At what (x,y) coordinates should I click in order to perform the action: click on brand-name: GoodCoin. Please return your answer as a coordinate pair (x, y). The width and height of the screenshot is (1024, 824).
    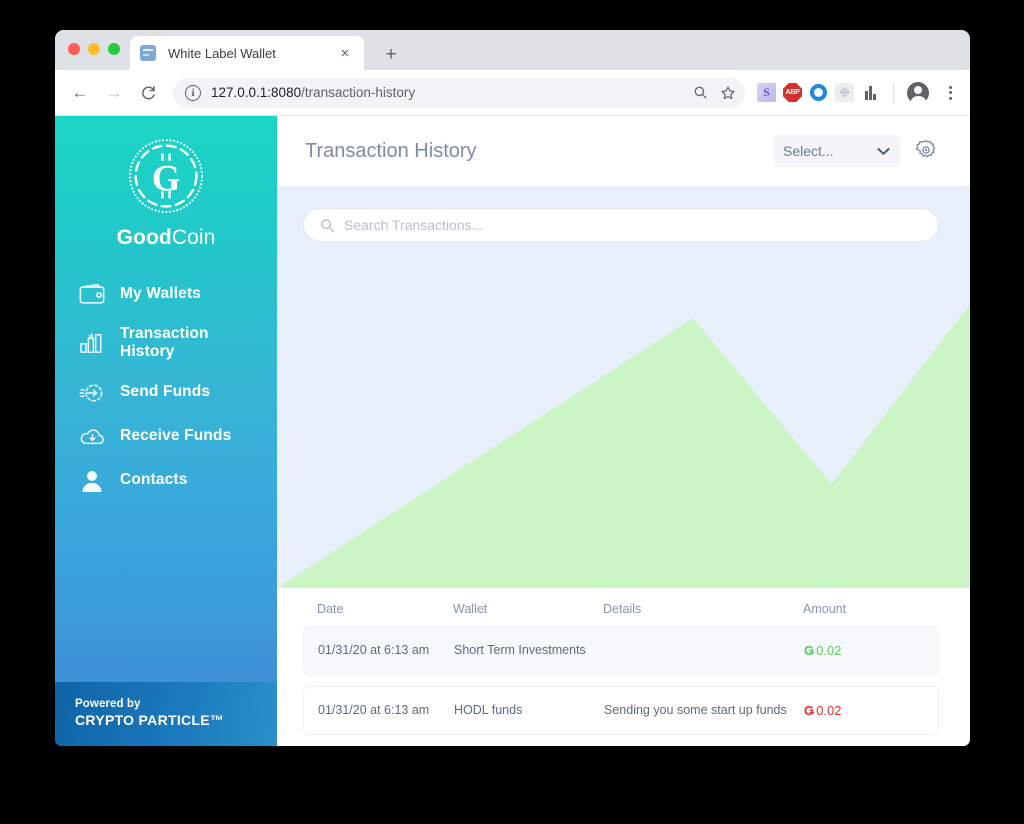
    Looking at the image, I should click on (166, 238).